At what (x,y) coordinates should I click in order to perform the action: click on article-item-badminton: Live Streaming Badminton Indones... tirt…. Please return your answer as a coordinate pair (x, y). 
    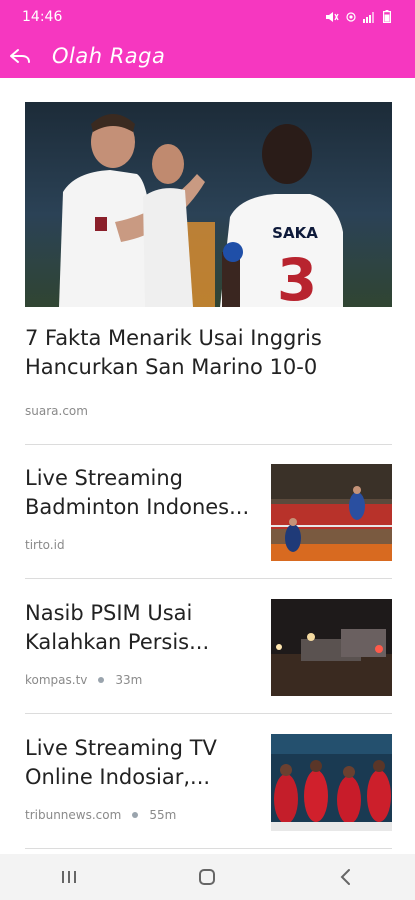
    Looking at the image, I should click on (208, 512).